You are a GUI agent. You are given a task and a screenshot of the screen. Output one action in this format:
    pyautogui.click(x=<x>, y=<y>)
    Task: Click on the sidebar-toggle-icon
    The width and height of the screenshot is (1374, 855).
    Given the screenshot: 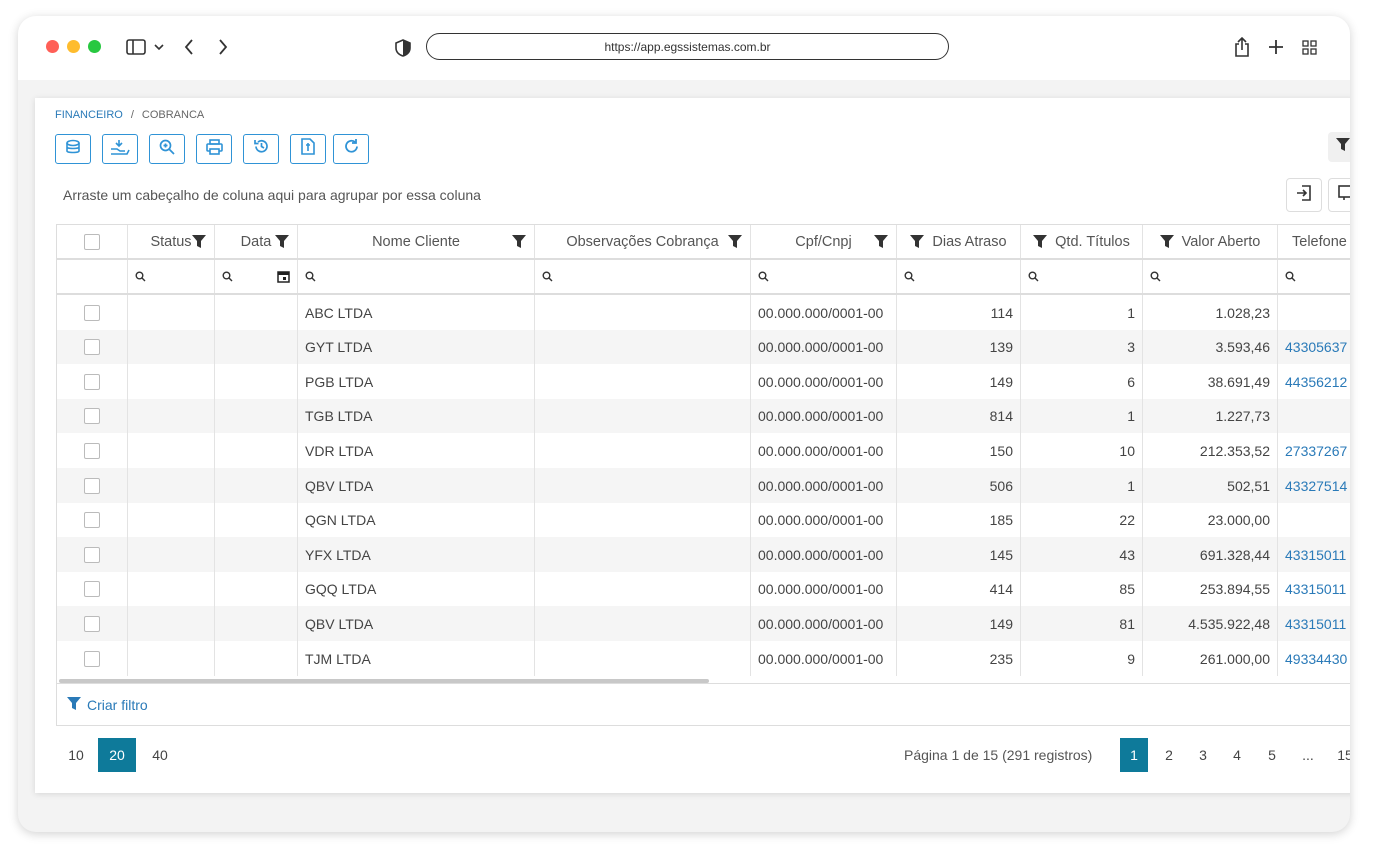 What is the action you would take?
    pyautogui.click(x=136, y=47)
    